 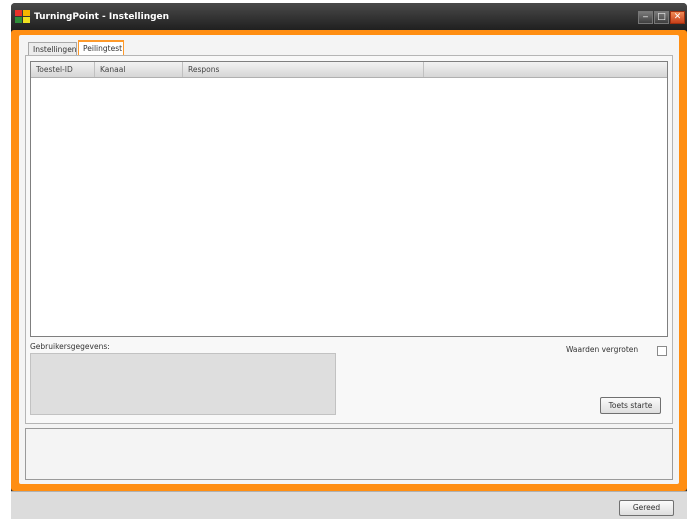 What do you see at coordinates (349, 505) in the screenshot?
I see `bottom-bar: Gereed` at bounding box center [349, 505].